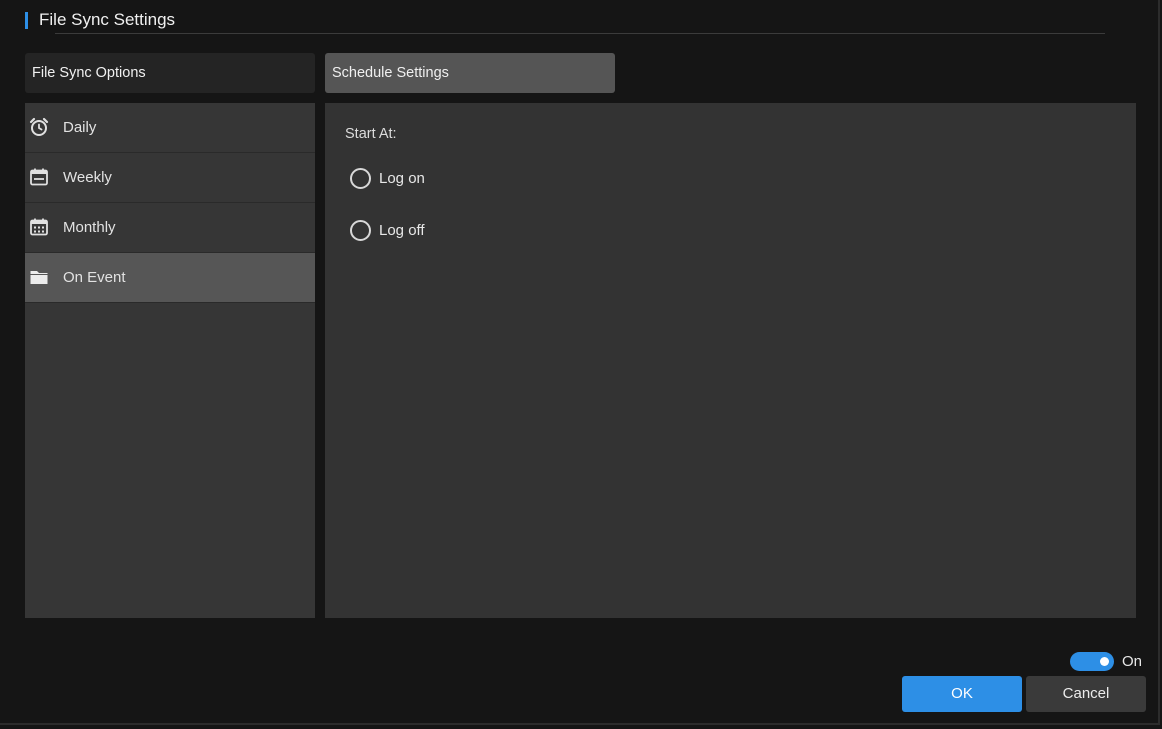  What do you see at coordinates (80, 127) in the screenshot?
I see `sidebar-item-label: Daily` at bounding box center [80, 127].